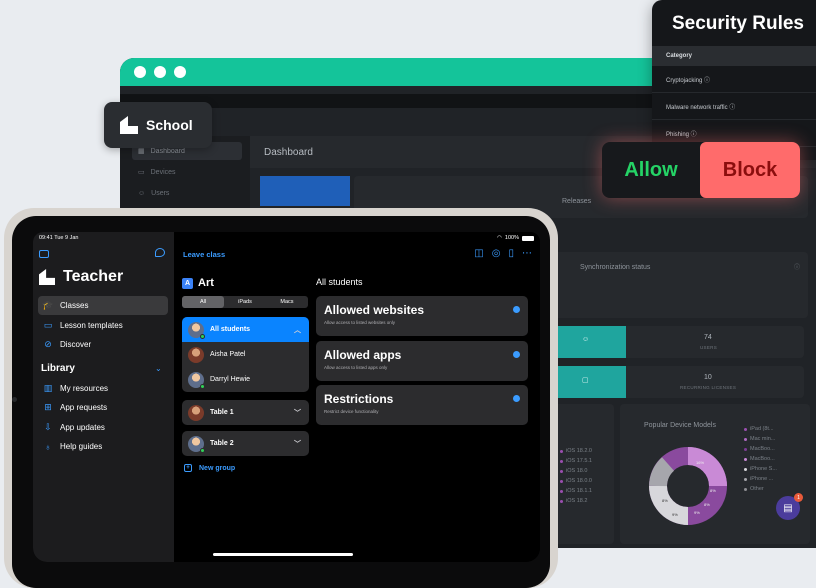 Image resolution: width=816 pixels, height=588 pixels. I want to click on chevron-up-icon: ︿, so click(297, 330).